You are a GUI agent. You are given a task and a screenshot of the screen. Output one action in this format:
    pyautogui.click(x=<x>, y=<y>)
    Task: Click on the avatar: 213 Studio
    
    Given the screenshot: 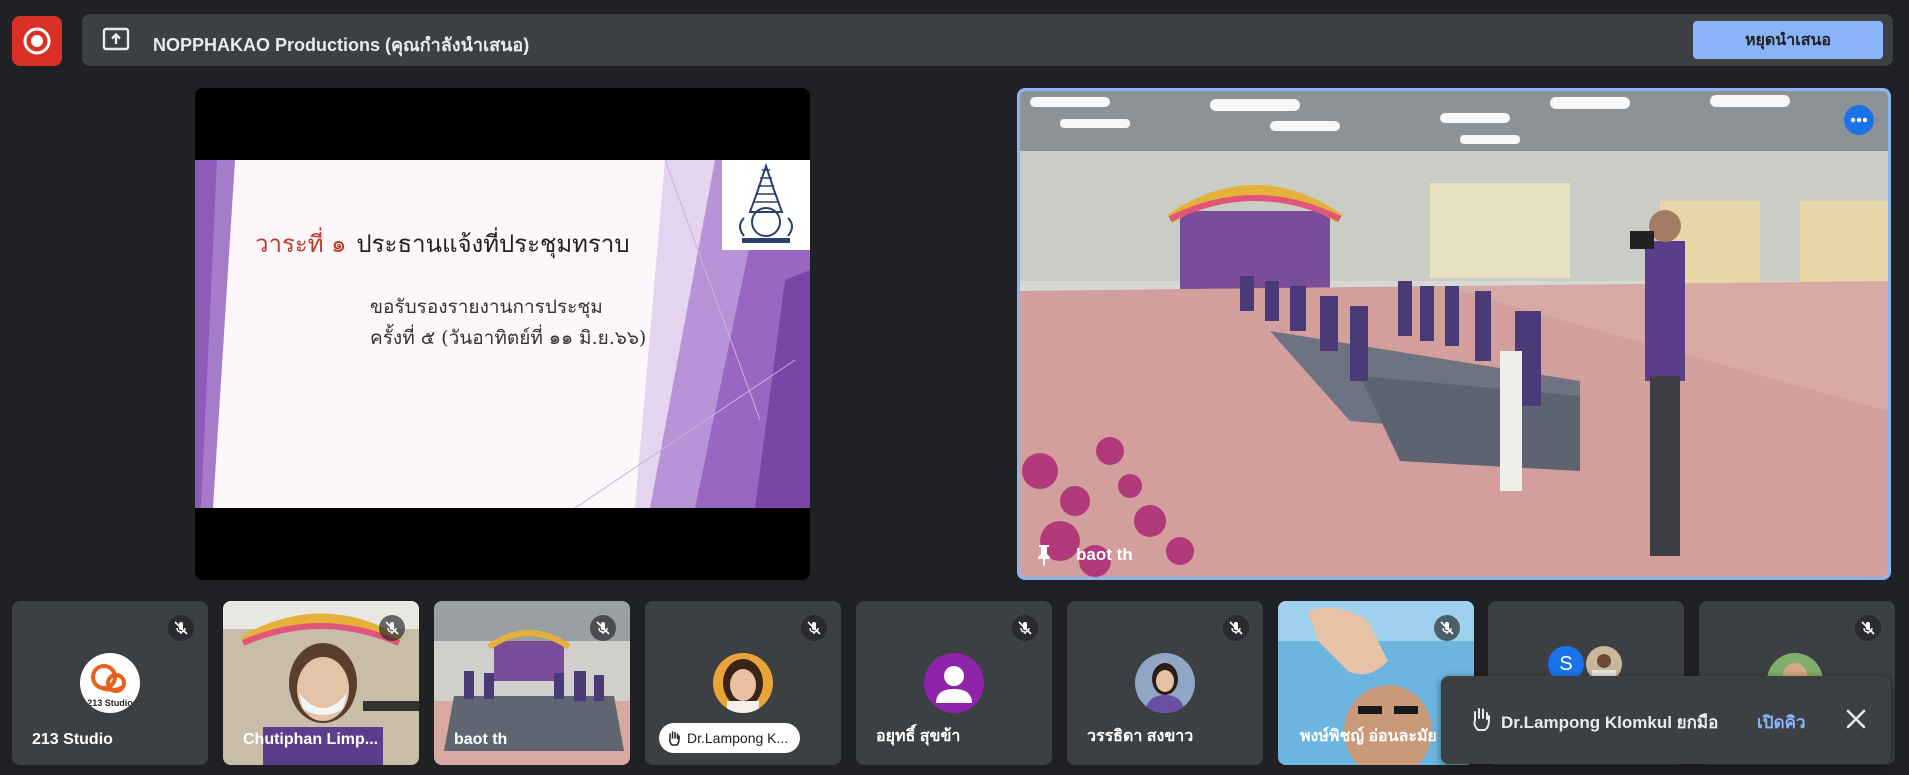 What is the action you would take?
    pyautogui.click(x=110, y=683)
    